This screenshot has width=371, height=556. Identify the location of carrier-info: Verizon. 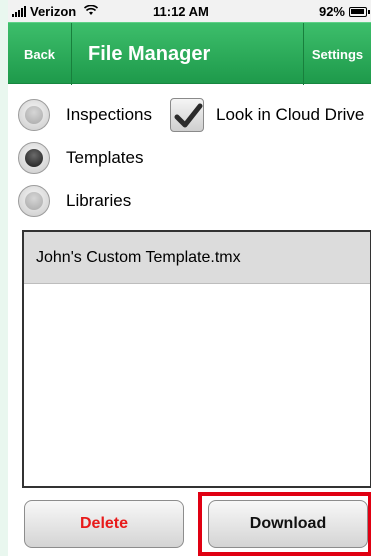
(55, 11).